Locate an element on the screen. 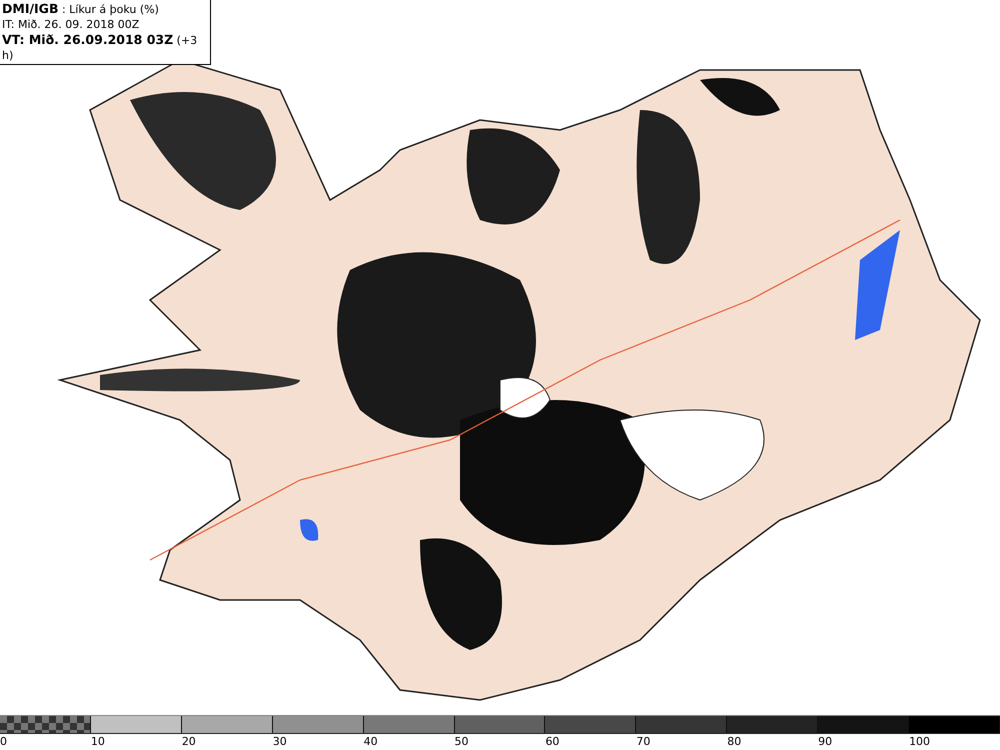 Image resolution: width=1000 pixels, height=750 pixels. issue-time: IT: Mið. 26. 09. 2018 00Z is located at coordinates (71, 24).